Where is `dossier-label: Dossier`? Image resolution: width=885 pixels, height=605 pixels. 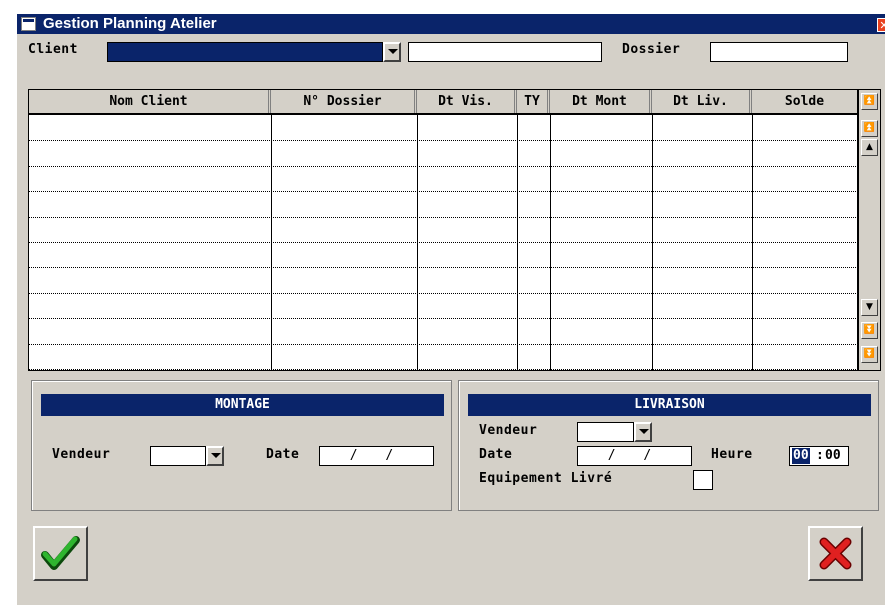
dossier-label: Dossier is located at coordinates (651, 49).